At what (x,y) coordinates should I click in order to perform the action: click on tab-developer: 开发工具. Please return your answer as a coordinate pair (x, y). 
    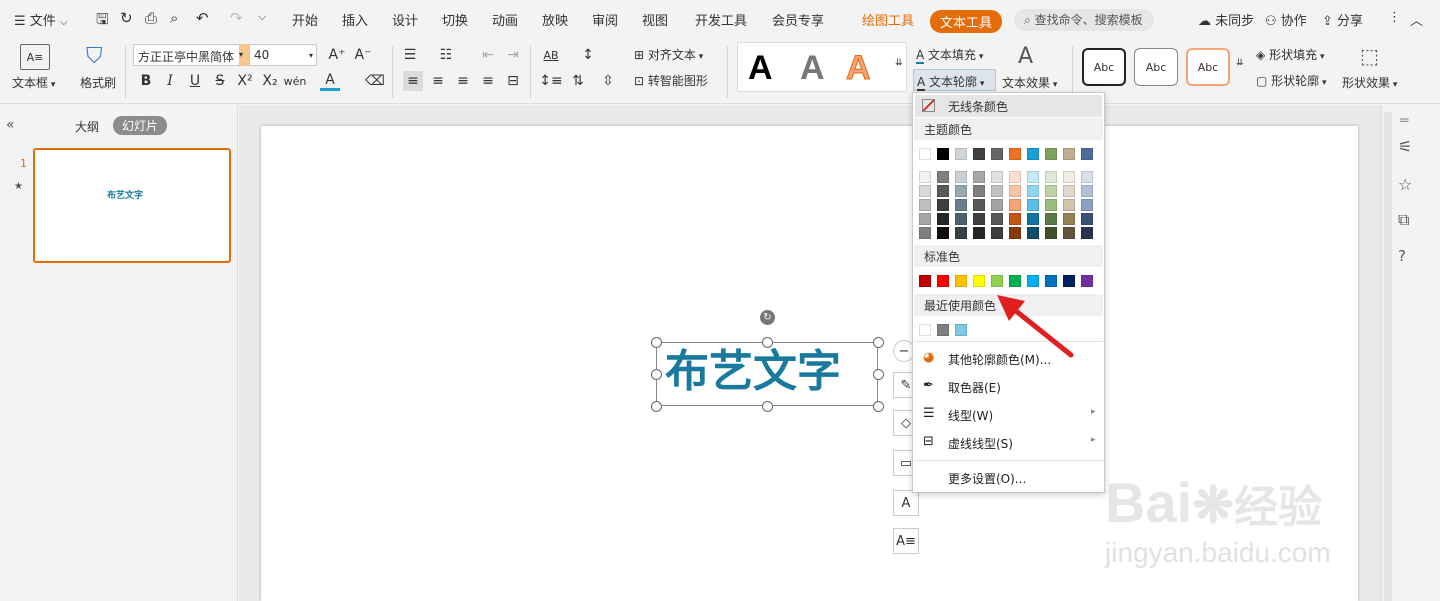
    Looking at the image, I should click on (721, 19).